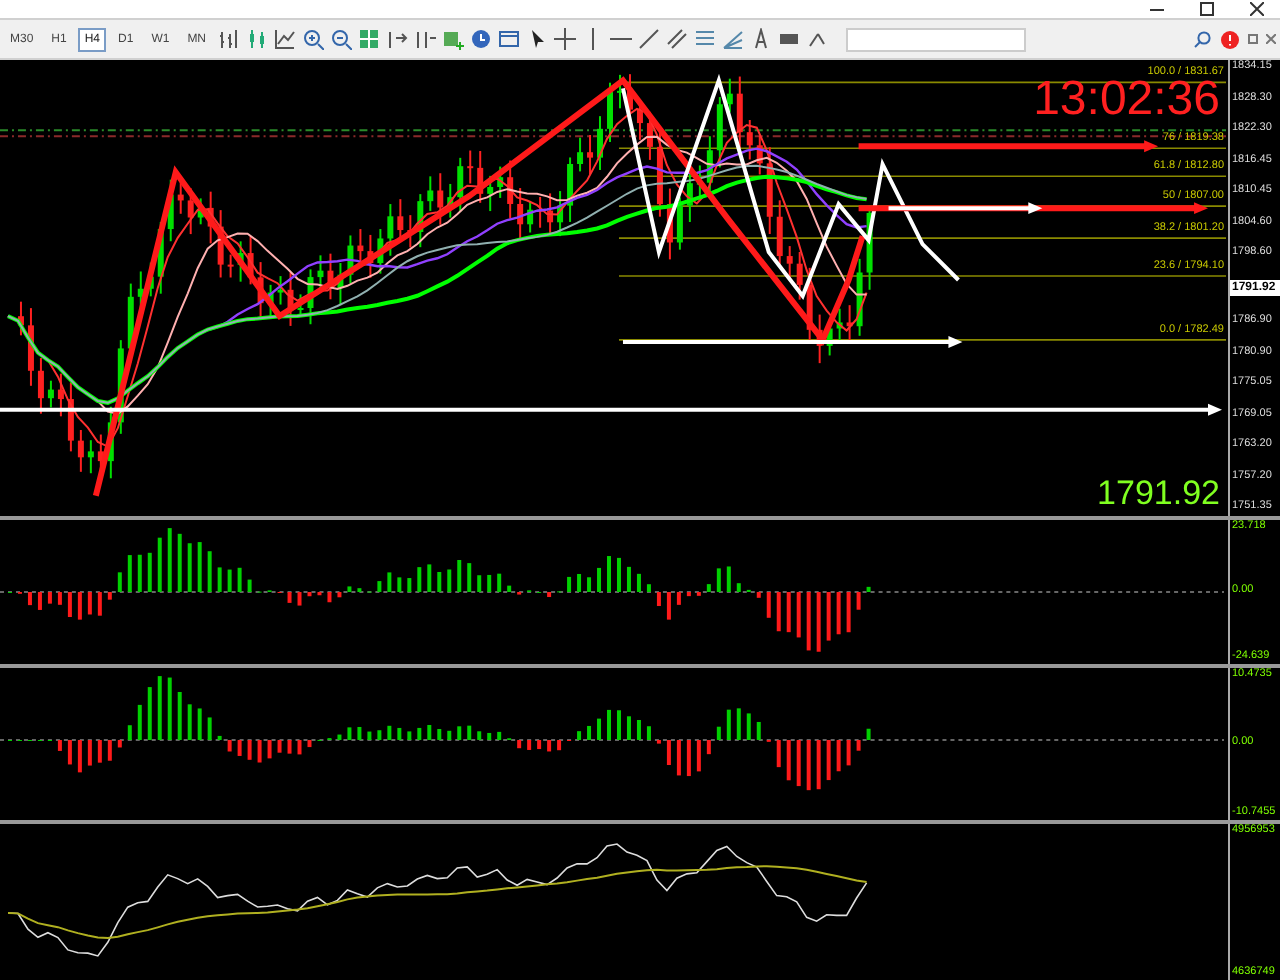  Describe the element at coordinates (1257, 9) in the screenshot. I see `close-icon` at that location.